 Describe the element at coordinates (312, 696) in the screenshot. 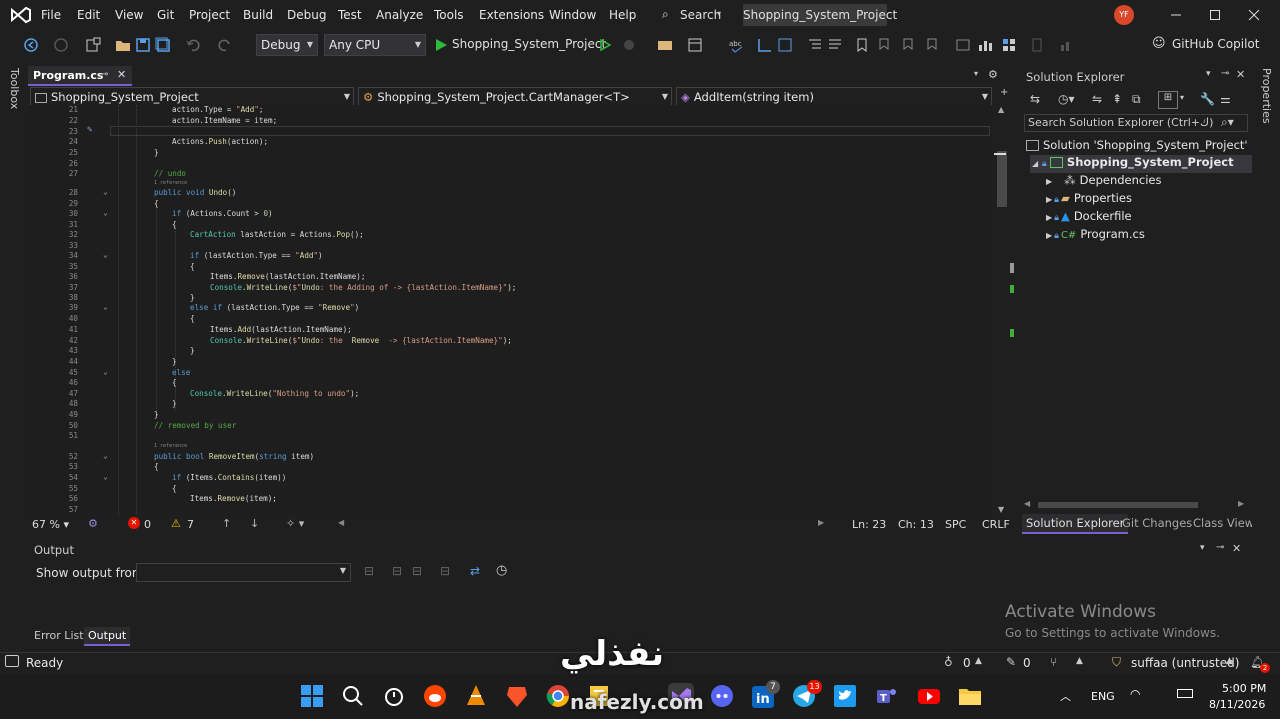

I see `windows-start-icon` at that location.